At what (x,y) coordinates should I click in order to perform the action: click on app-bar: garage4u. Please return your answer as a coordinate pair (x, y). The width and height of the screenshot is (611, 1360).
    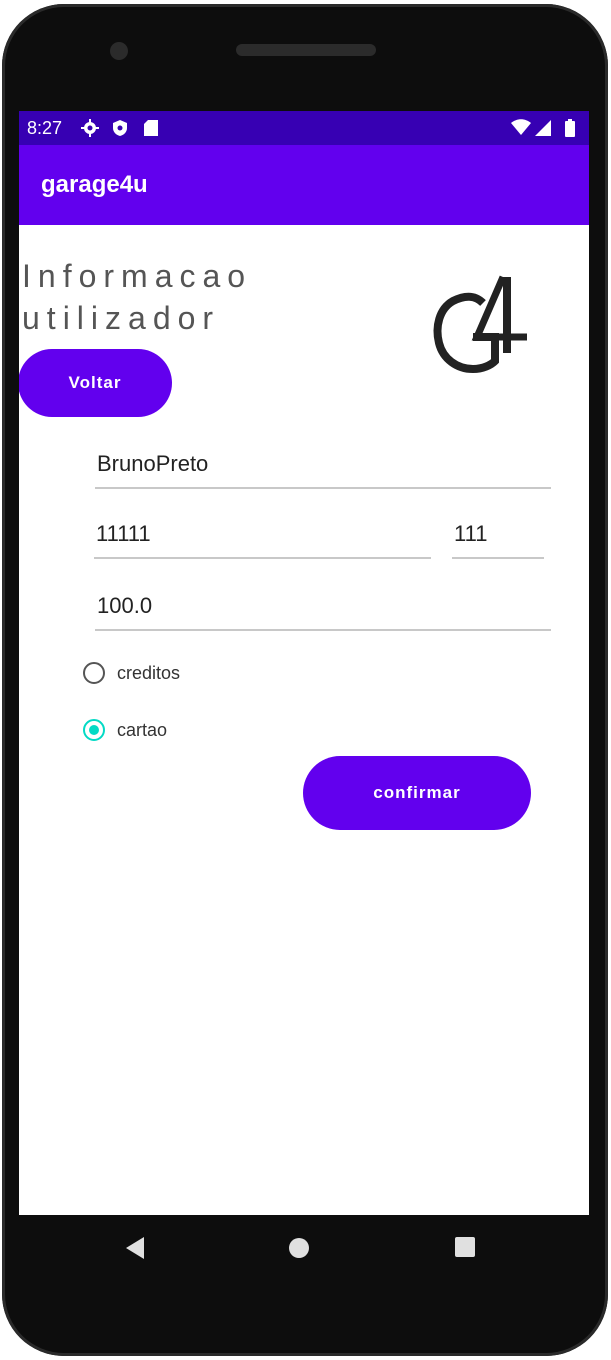
    Looking at the image, I should click on (304, 185).